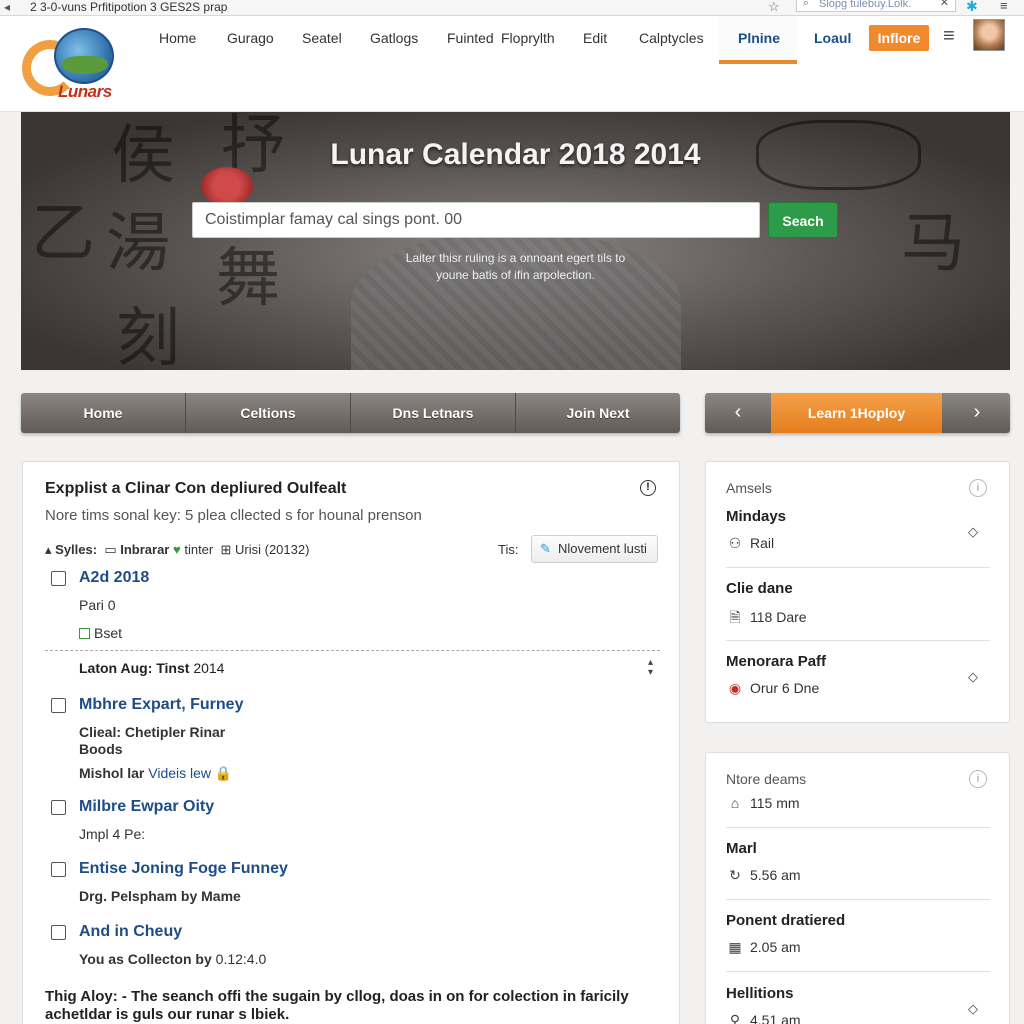 The height and width of the screenshot is (1024, 1024). Describe the element at coordinates (899, 38) in the screenshot. I see `inflore-button: Inflore` at that location.